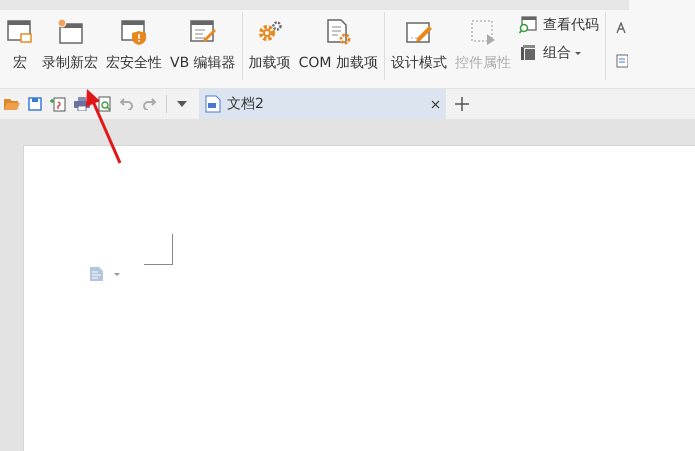 Image resolution: width=695 pixels, height=451 pixels. What do you see at coordinates (182, 104) in the screenshot?
I see `dropdown-caret-icon` at bounding box center [182, 104].